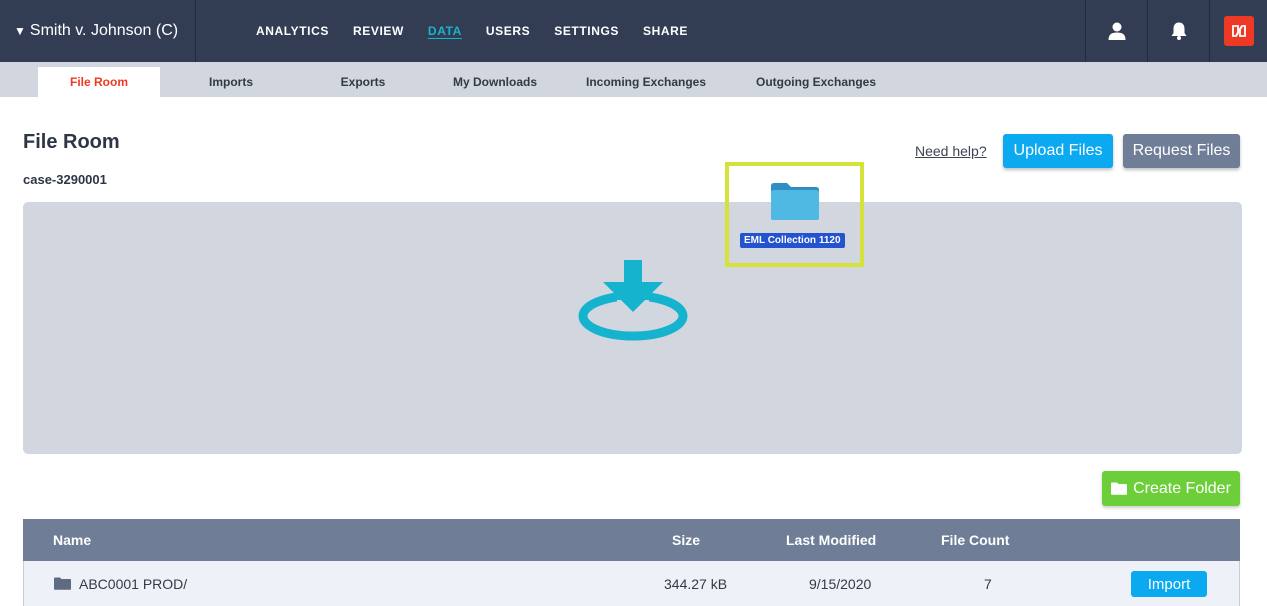 Image resolution: width=1267 pixels, height=606 pixels. What do you see at coordinates (631, 540) in the screenshot?
I see `table-header: Name Size Last Modified File Count` at bounding box center [631, 540].